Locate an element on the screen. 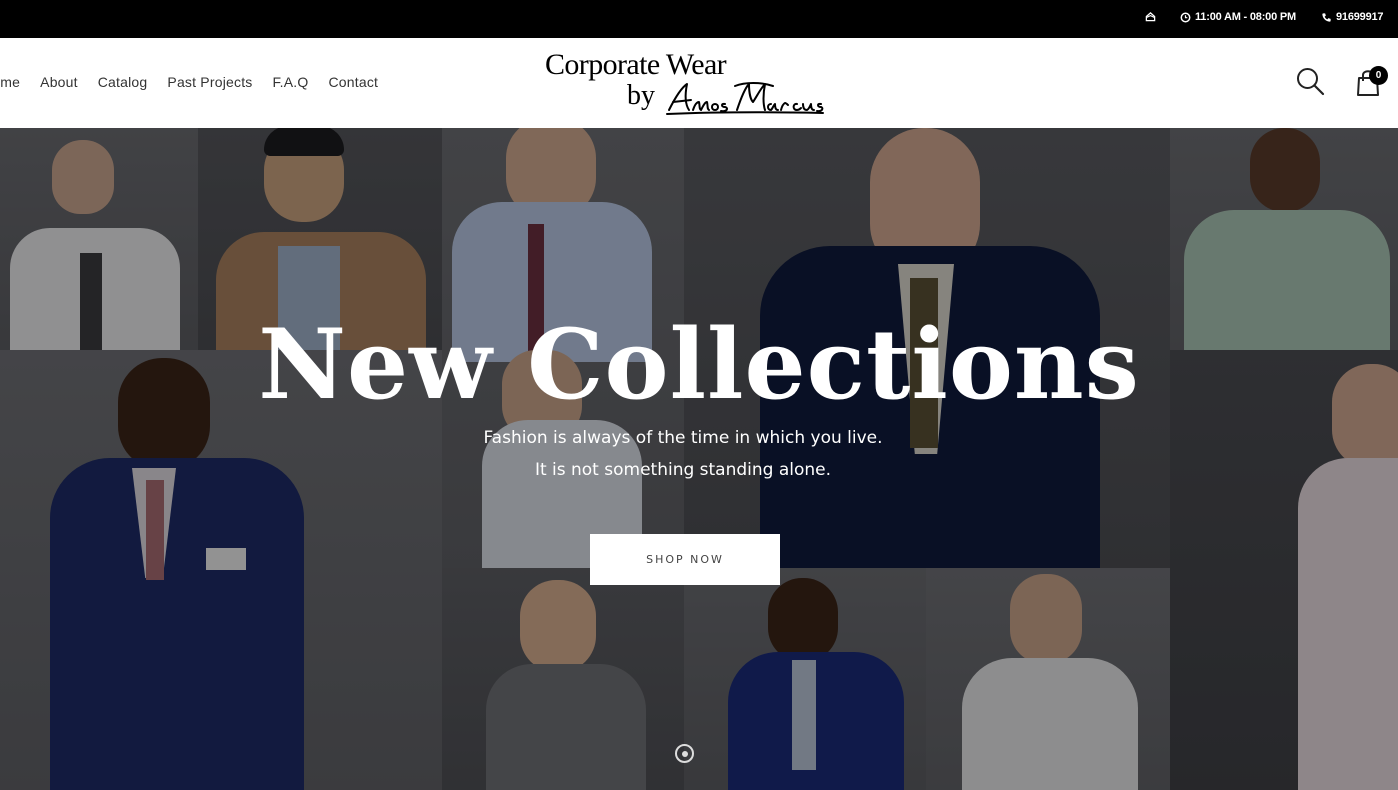  hero-subtitle-line-2: It is not something standing alone. is located at coordinates (683, 470).